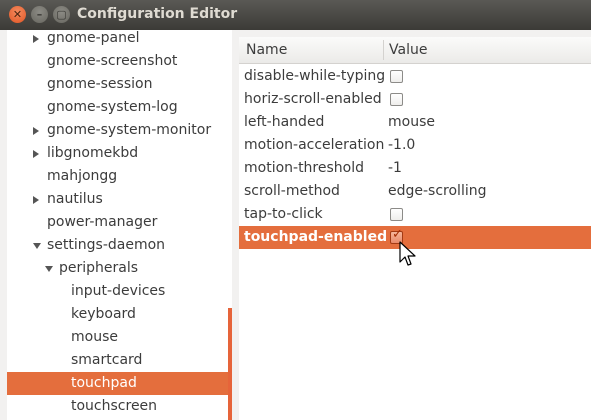 The image size is (591, 420). Describe the element at coordinates (102, 222) in the screenshot. I see `tree-item-label: power-manager` at that location.